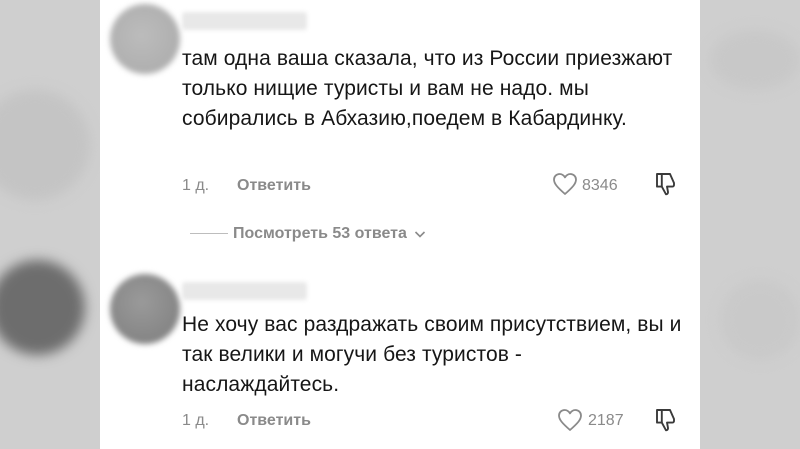 Image resolution: width=800 pixels, height=449 pixels. What do you see at coordinates (600, 185) in the screenshot?
I see `likes-count: 8346` at bounding box center [600, 185].